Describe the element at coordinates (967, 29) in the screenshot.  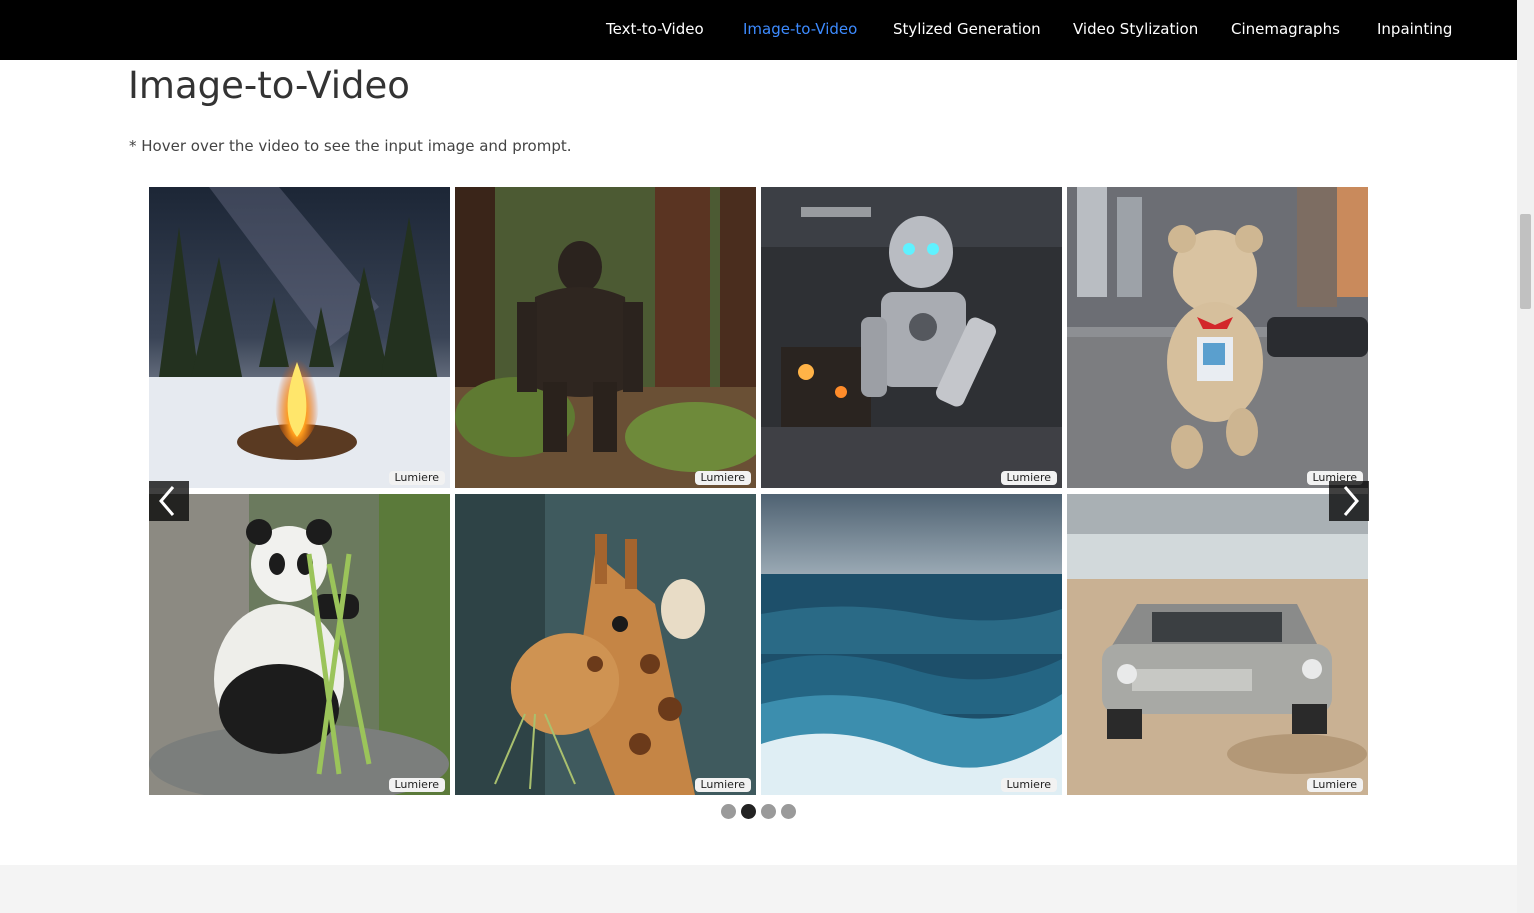
I see `nav-link-stylized-generation: Stylized Generation` at that location.